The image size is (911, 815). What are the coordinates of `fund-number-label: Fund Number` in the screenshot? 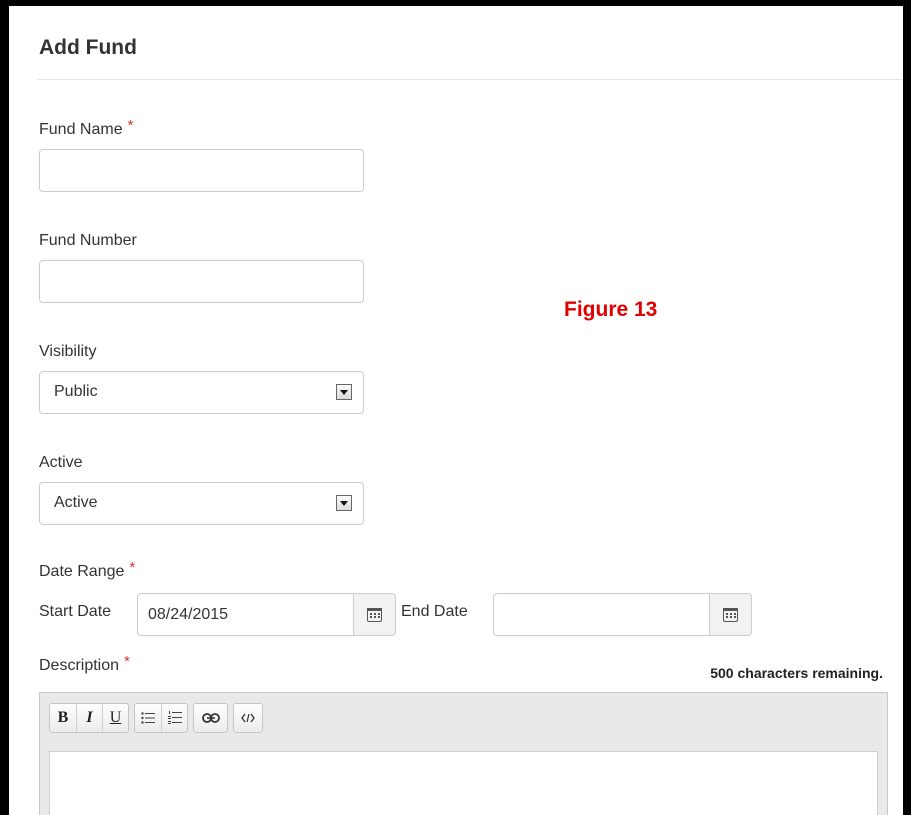 It's located at (88, 240).